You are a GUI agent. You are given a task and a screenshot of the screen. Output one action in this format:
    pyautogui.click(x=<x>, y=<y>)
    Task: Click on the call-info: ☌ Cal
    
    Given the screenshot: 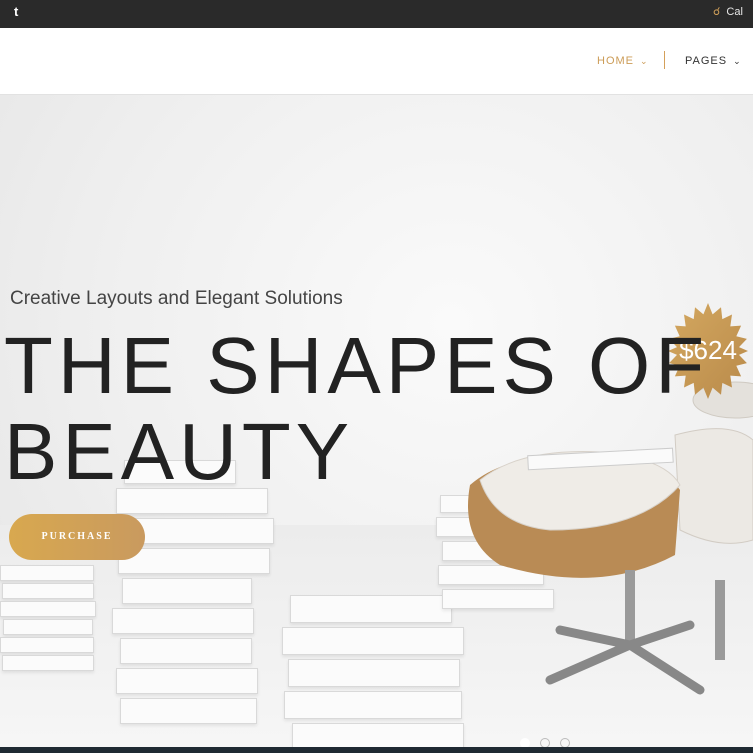 What is the action you would take?
    pyautogui.click(x=728, y=11)
    